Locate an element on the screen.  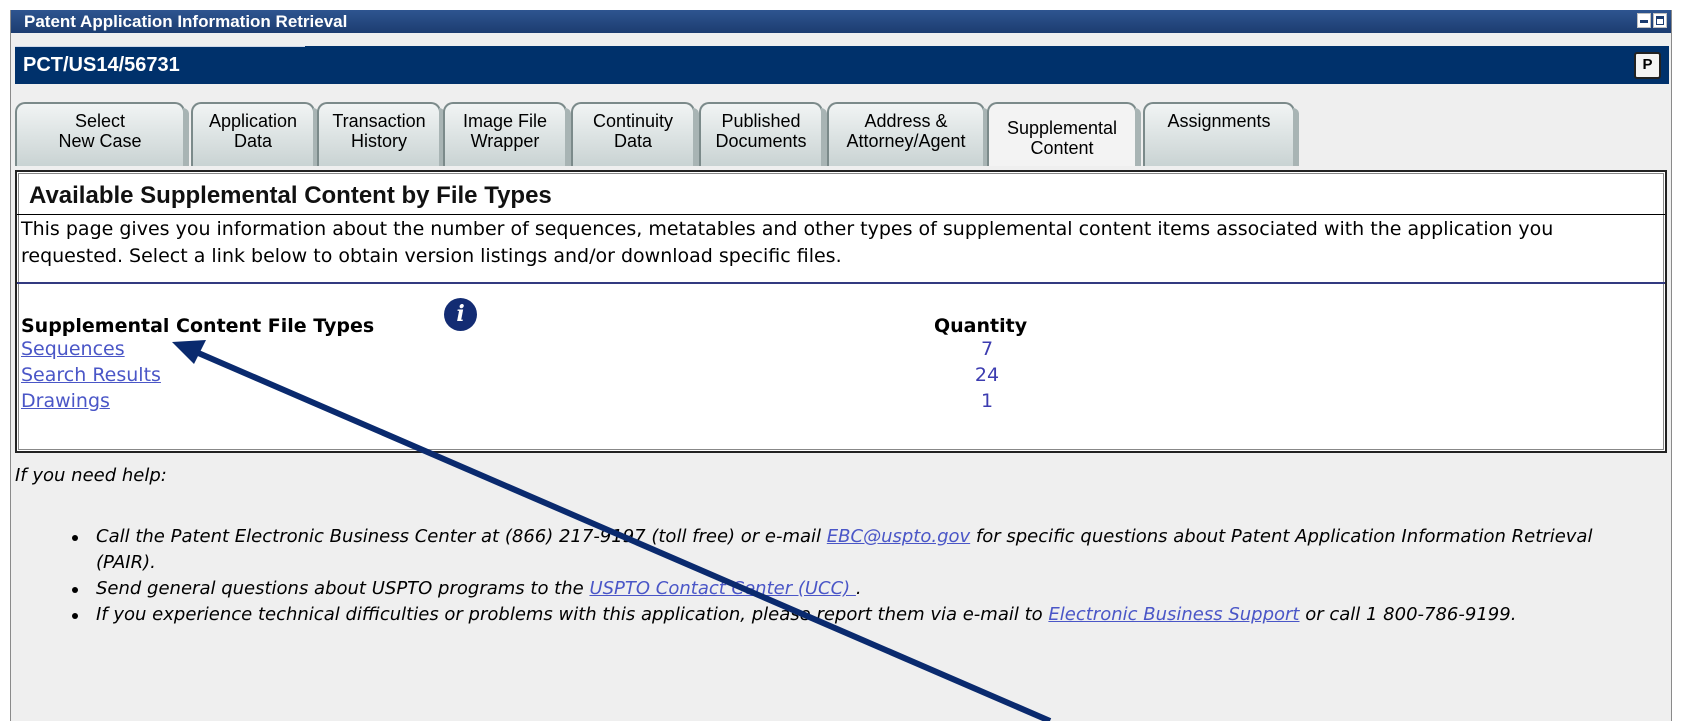
tab-label-line1: Select is located at coordinates (100, 121).